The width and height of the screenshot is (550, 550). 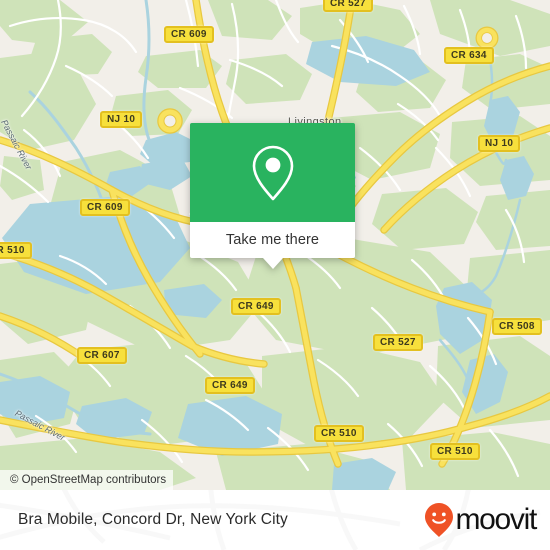 I want to click on popup-header, so click(x=272, y=172).